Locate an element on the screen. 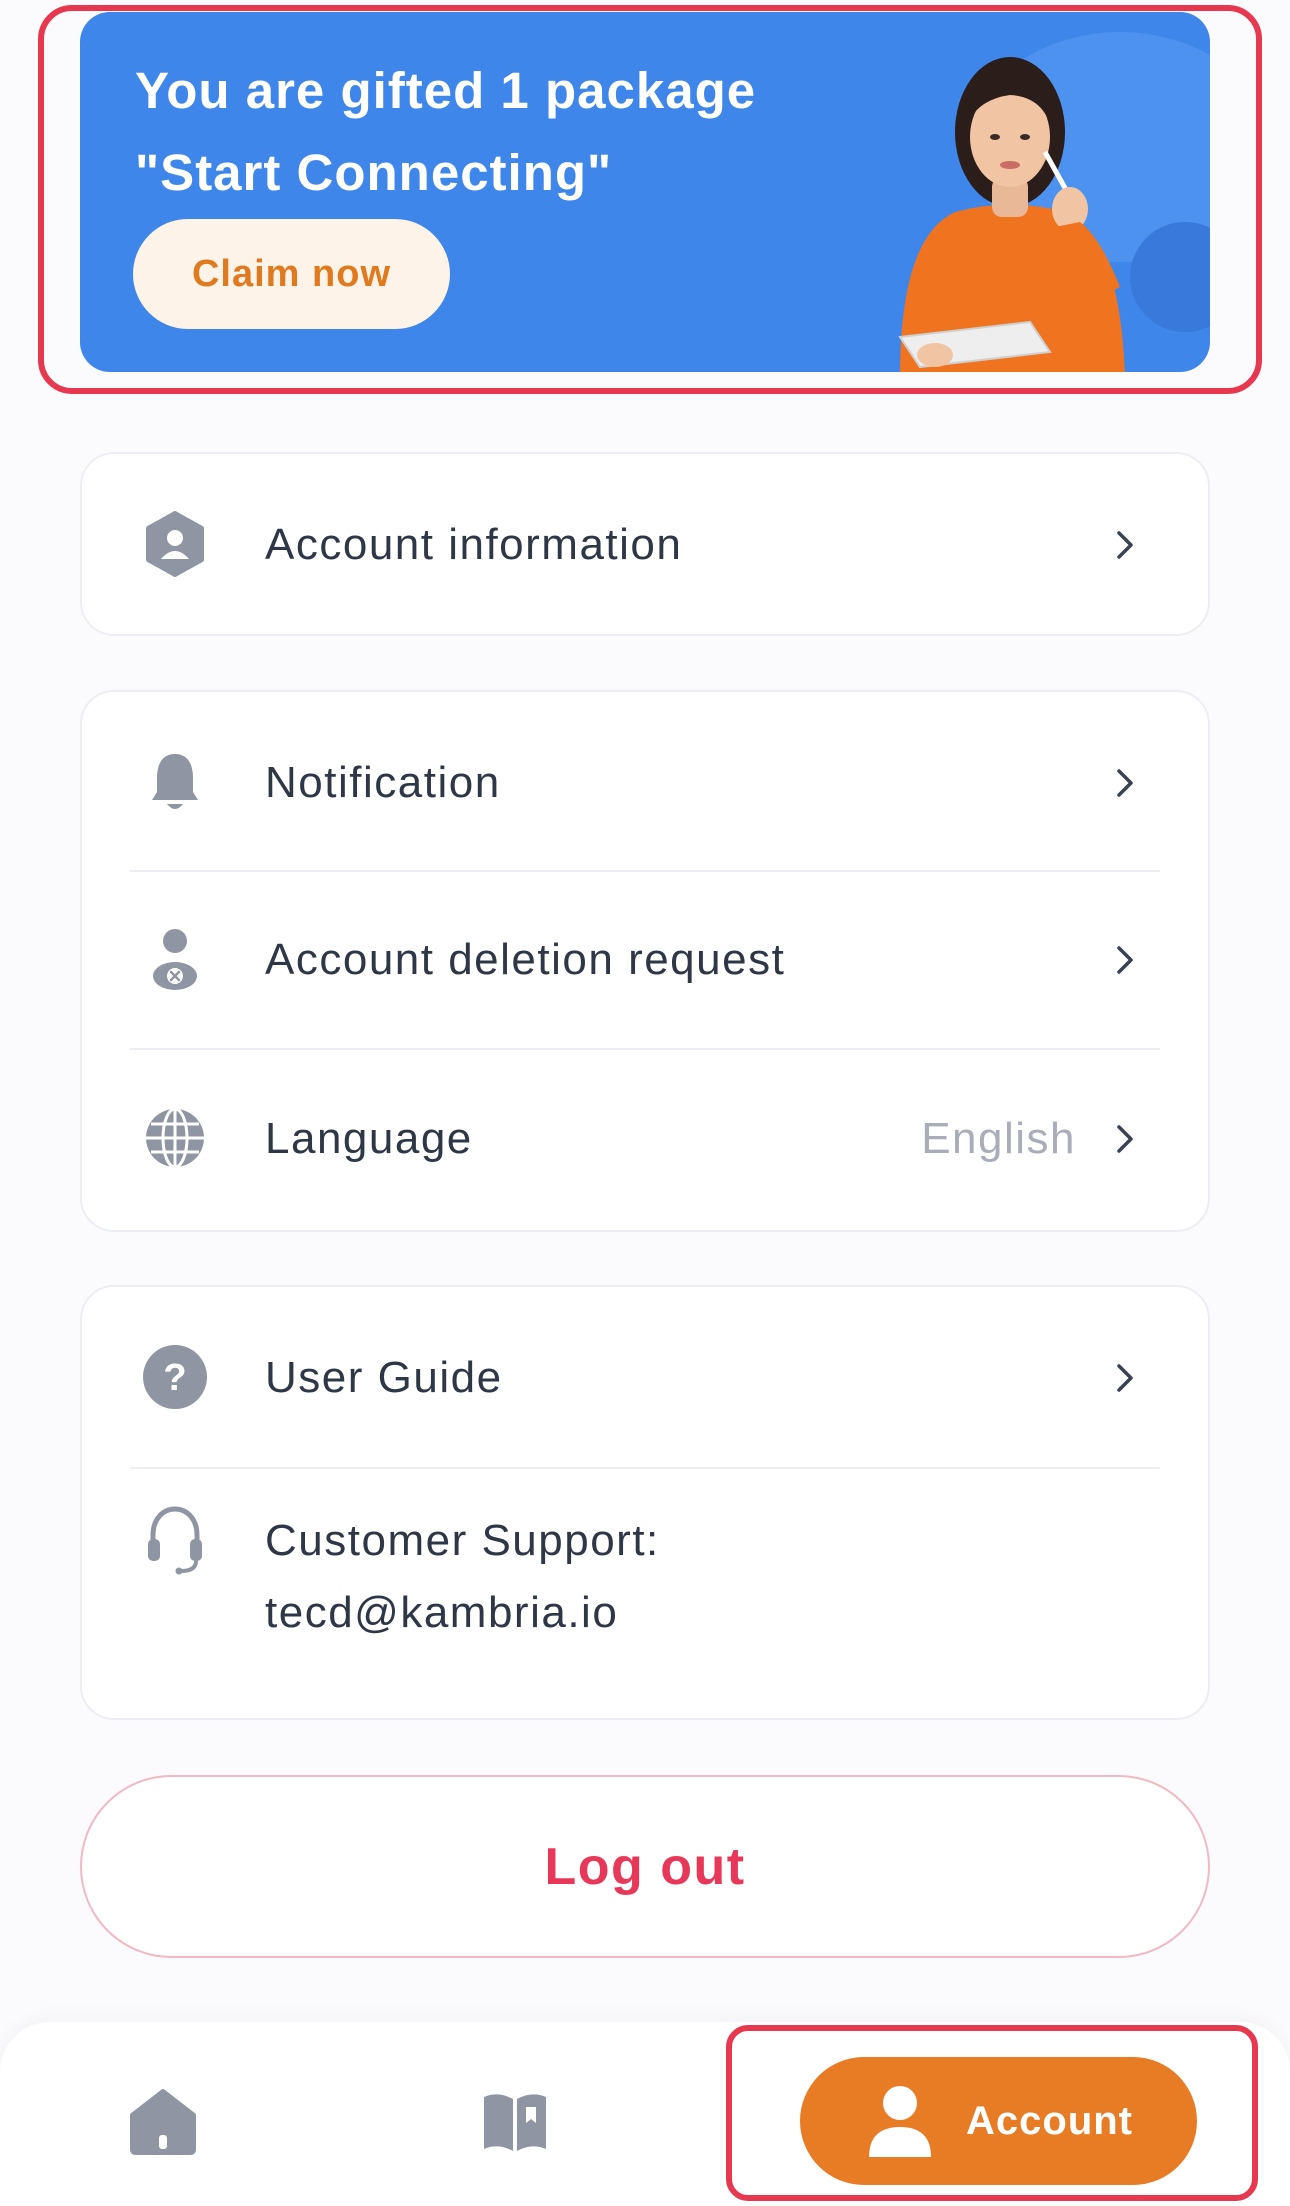 The width and height of the screenshot is (1290, 2206). support-email: tecd@kambria.io is located at coordinates (462, 1613).